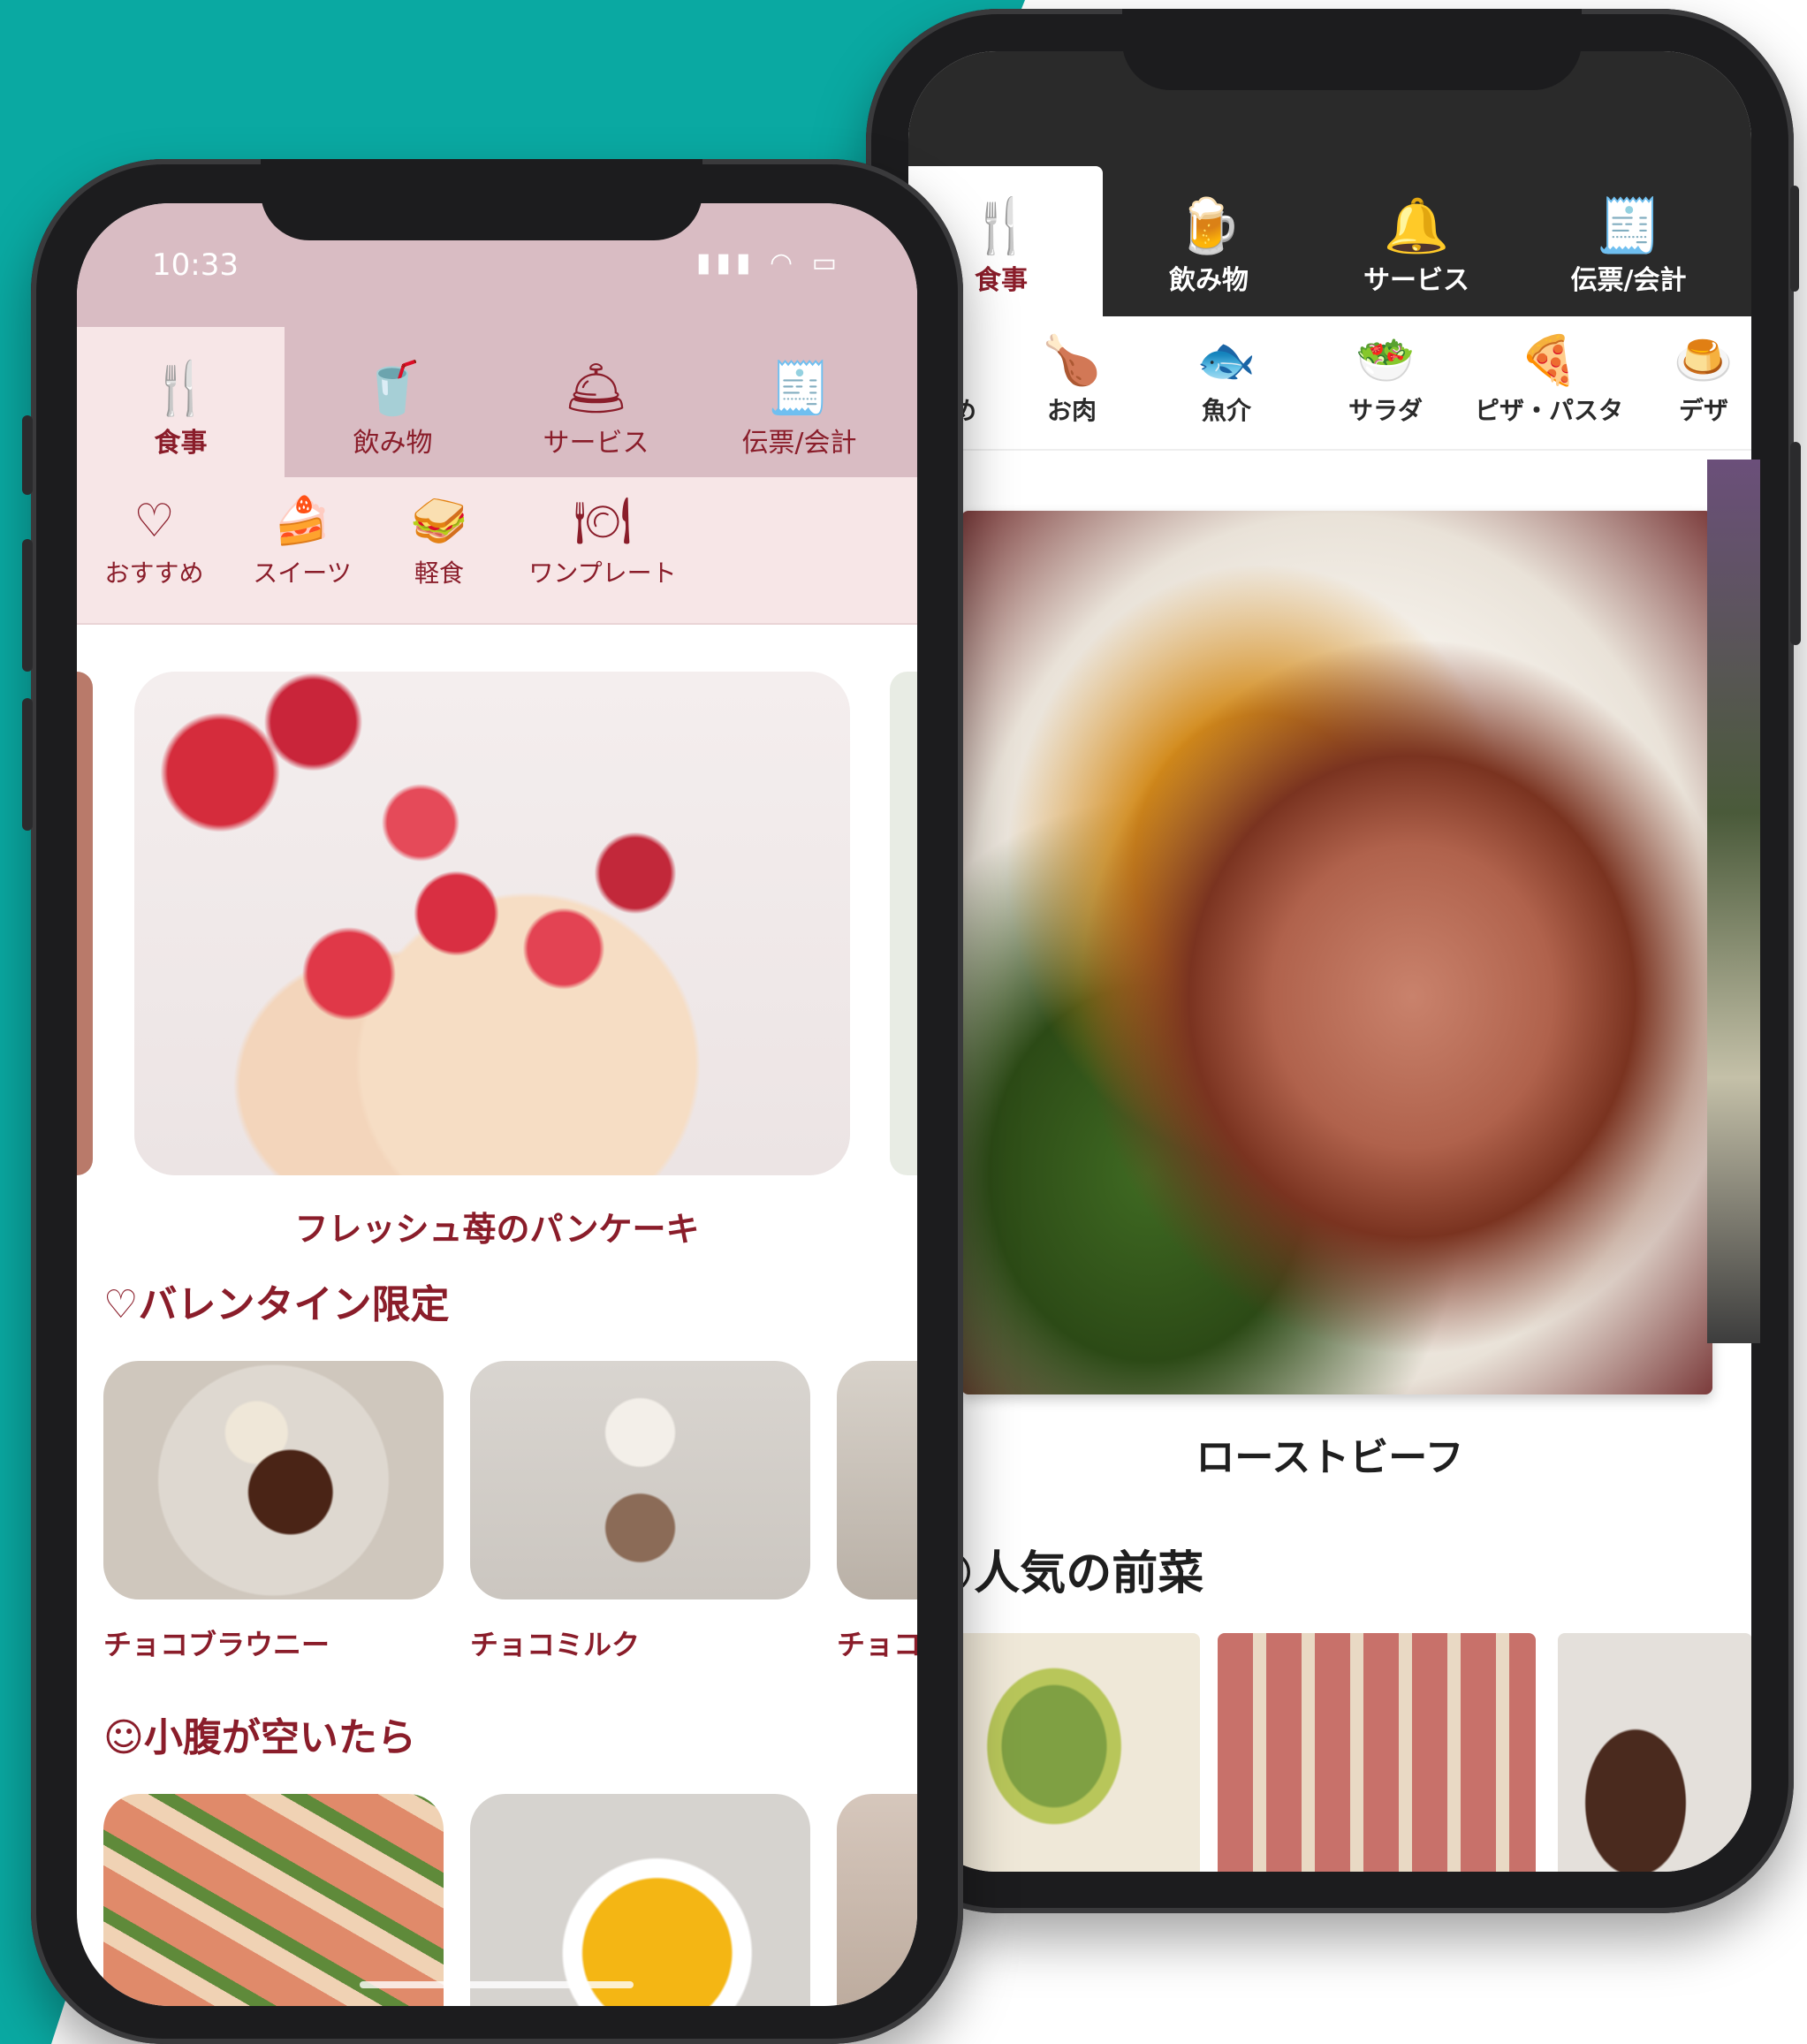 This screenshot has height=2044, width=1807. Describe the element at coordinates (497, 1229) in the screenshot. I see `hero-dish-title: フレッシュ苺のパンケーキ` at that location.